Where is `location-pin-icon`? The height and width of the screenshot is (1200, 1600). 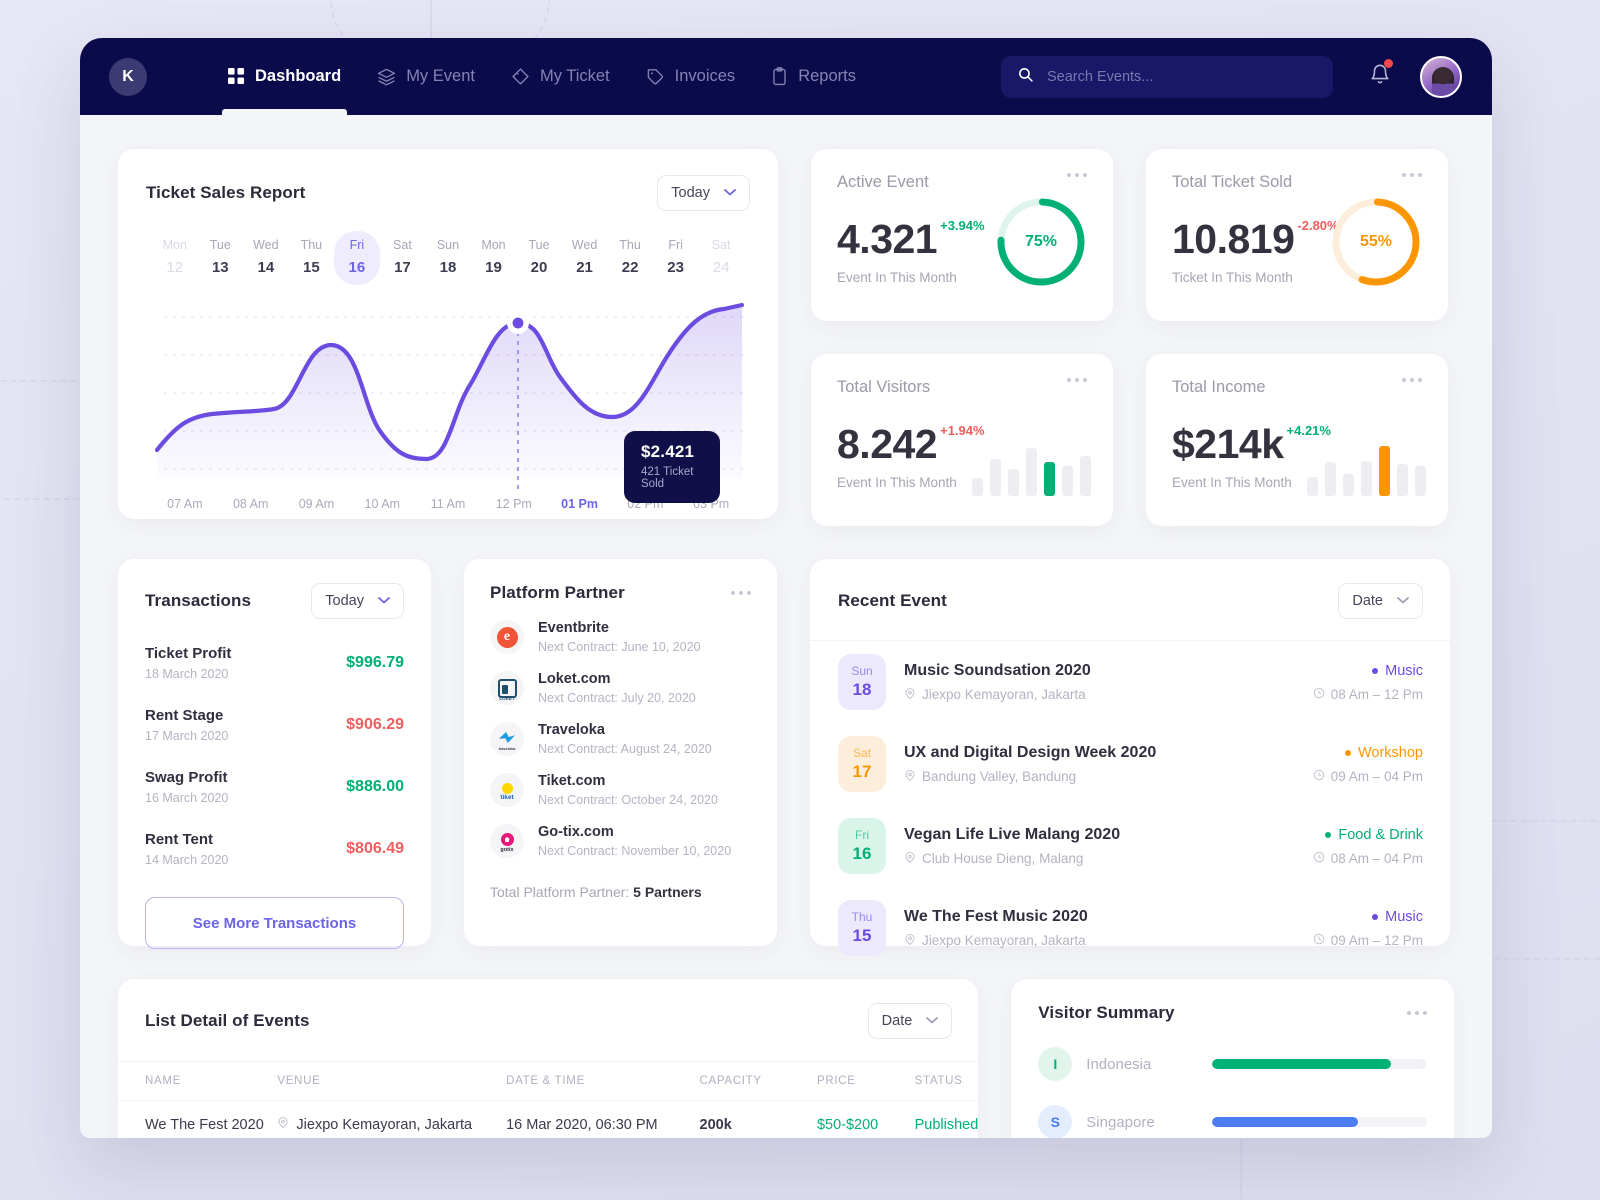
location-pin-icon is located at coordinates (910, 859).